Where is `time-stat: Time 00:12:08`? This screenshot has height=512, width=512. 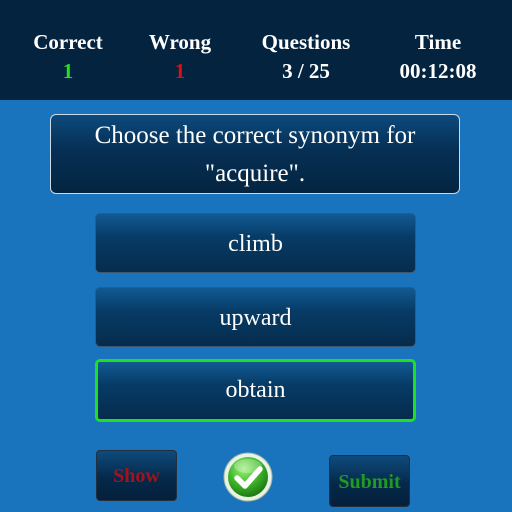
time-stat: Time 00:12:08 is located at coordinates (438, 57).